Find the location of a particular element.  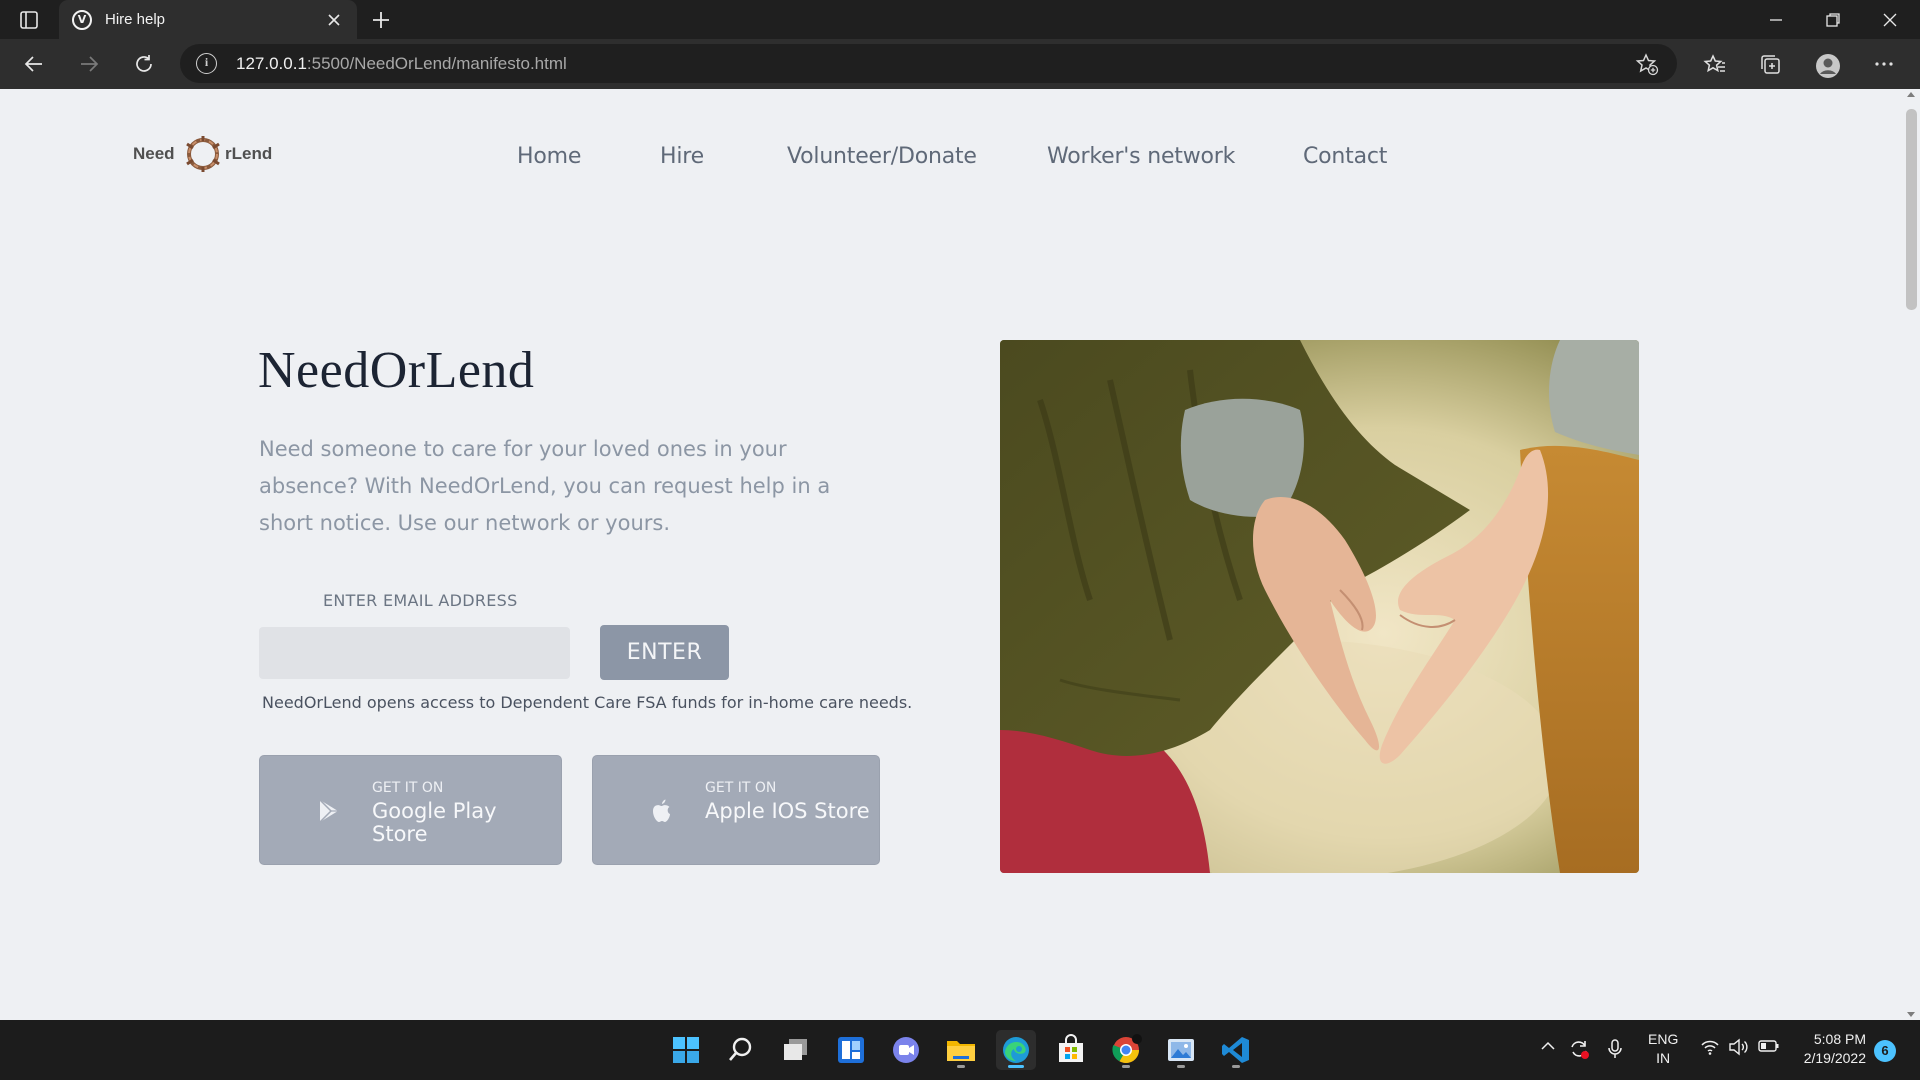

chrome-icon is located at coordinates (1126, 1050).